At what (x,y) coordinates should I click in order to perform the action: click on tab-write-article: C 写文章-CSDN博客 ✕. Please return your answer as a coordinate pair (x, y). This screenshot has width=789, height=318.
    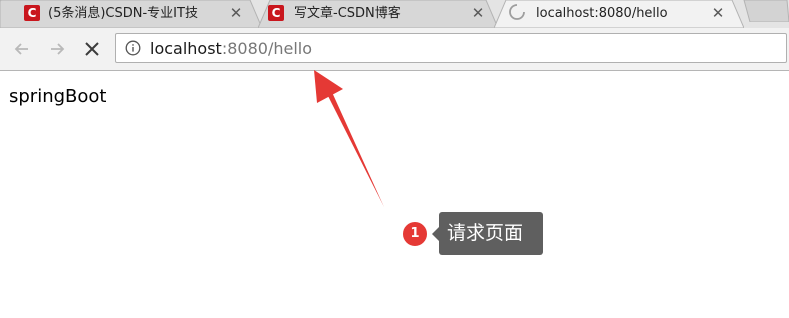
    Looking at the image, I should click on (378, 14).